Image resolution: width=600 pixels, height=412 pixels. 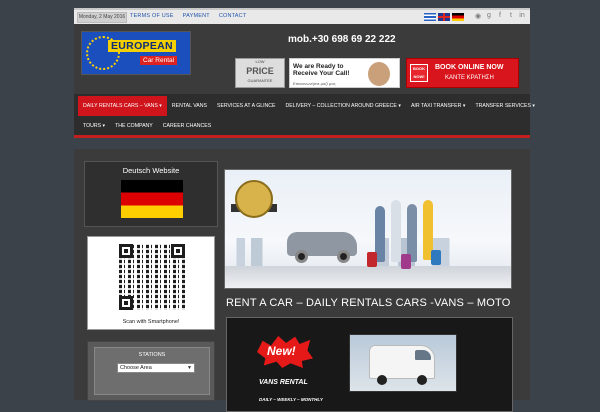 I want to click on stations-select-value: Choose Area, so click(x=136, y=368).